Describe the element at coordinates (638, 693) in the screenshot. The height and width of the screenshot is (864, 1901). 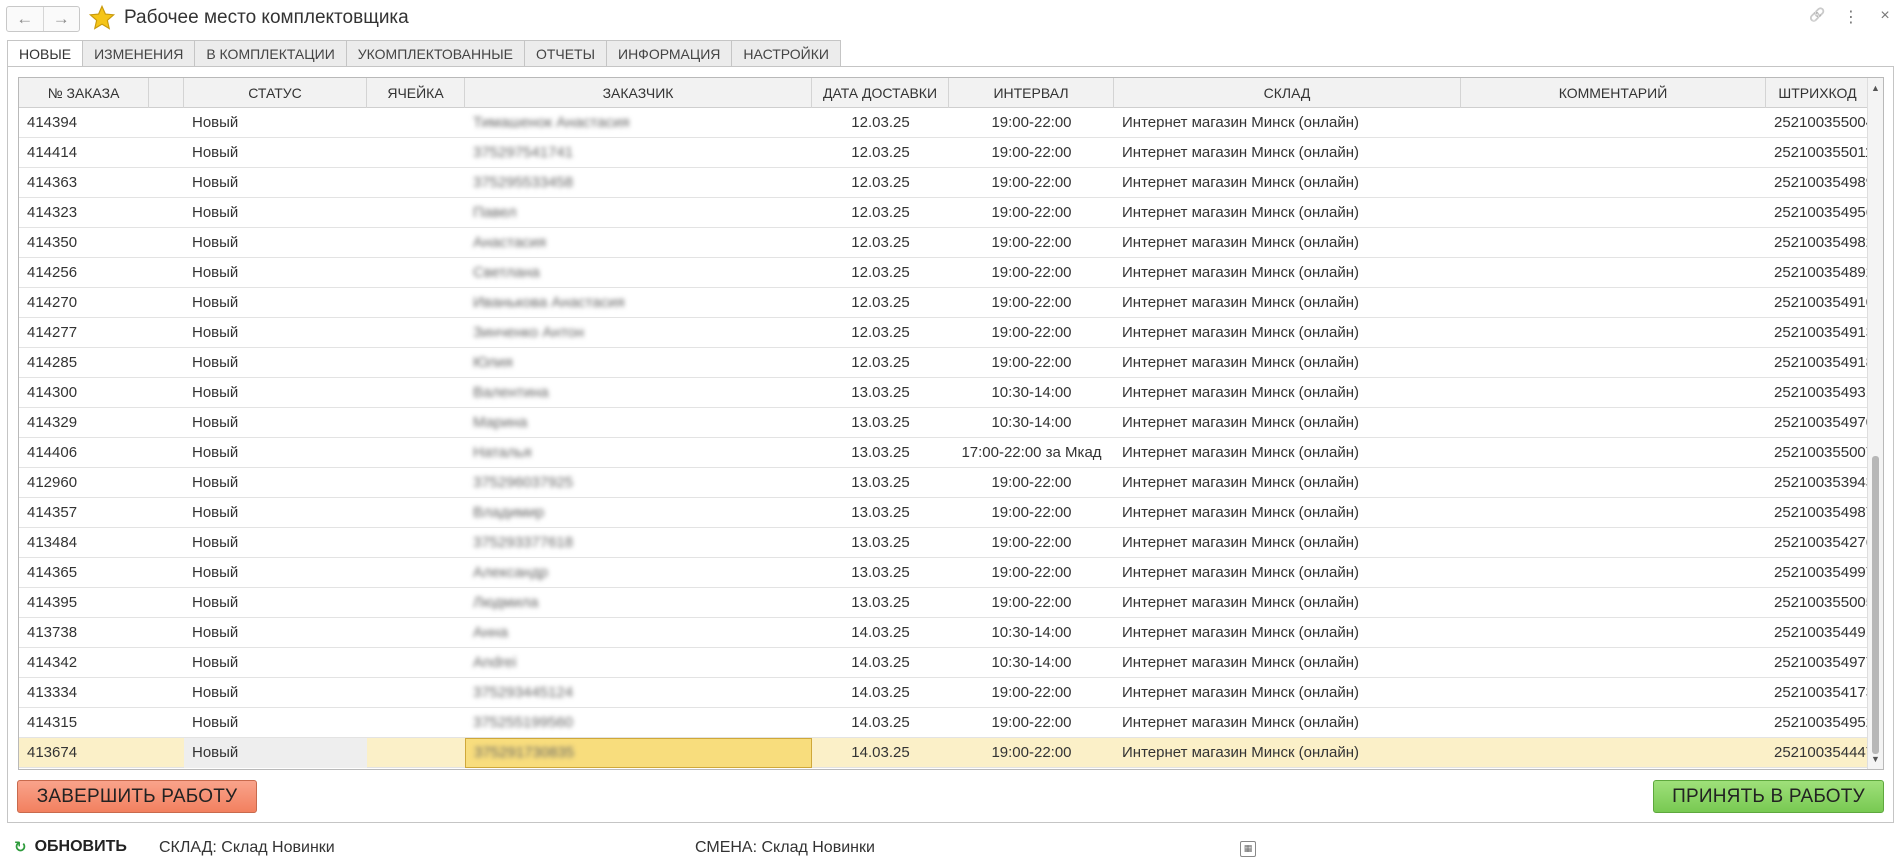
I see `cell-customer: 375293445124` at that location.